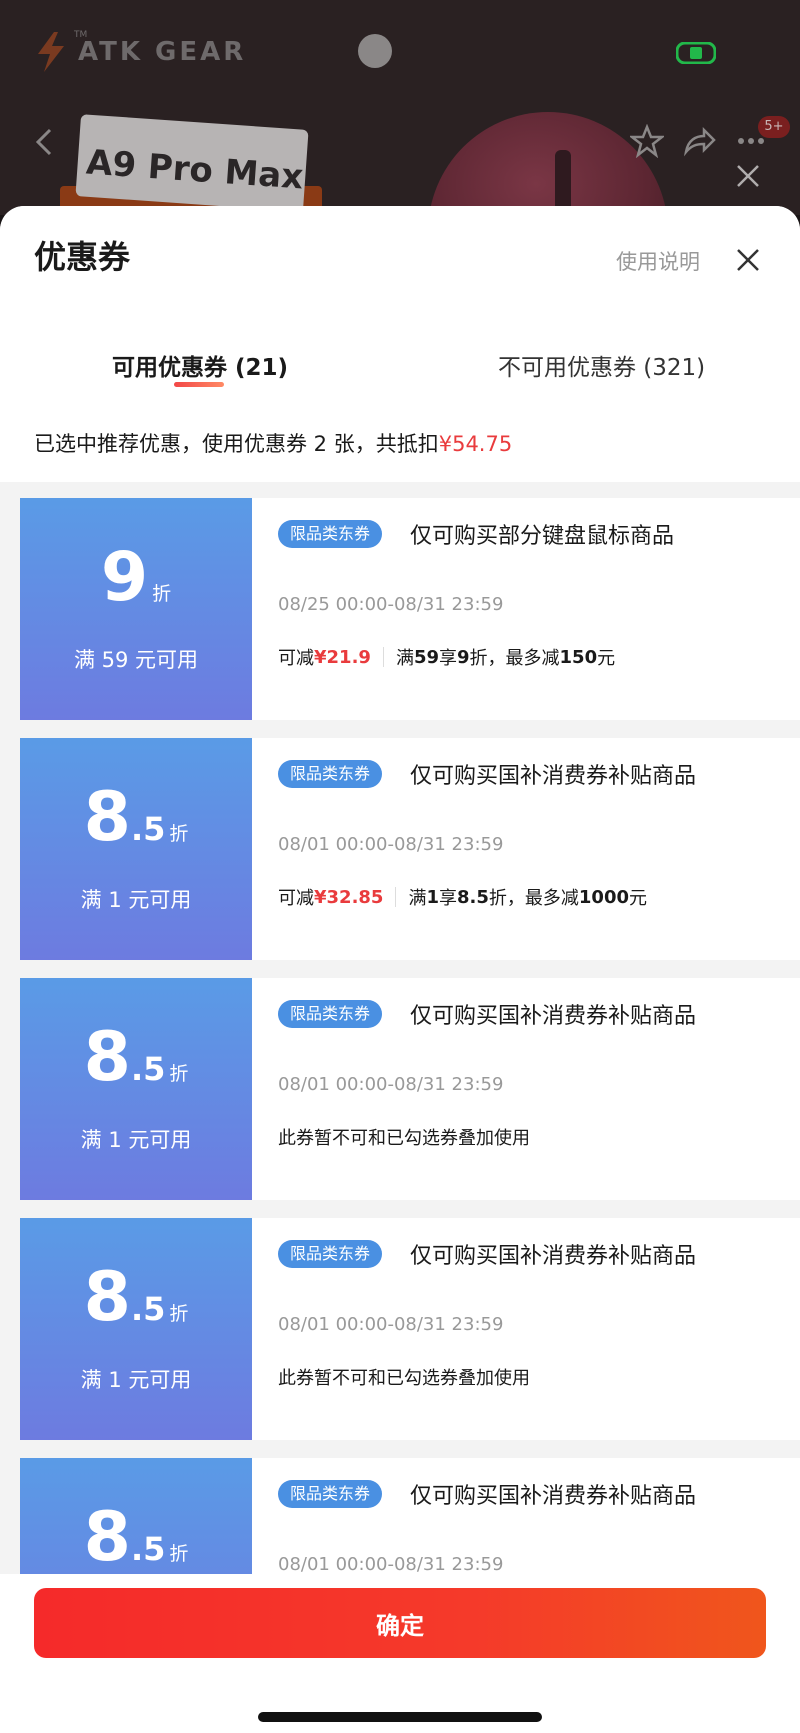 Image resolution: width=800 pixels, height=1733 pixels. I want to click on coupon-validity: 08/25 00:00-08/31 23:59, so click(391, 604).